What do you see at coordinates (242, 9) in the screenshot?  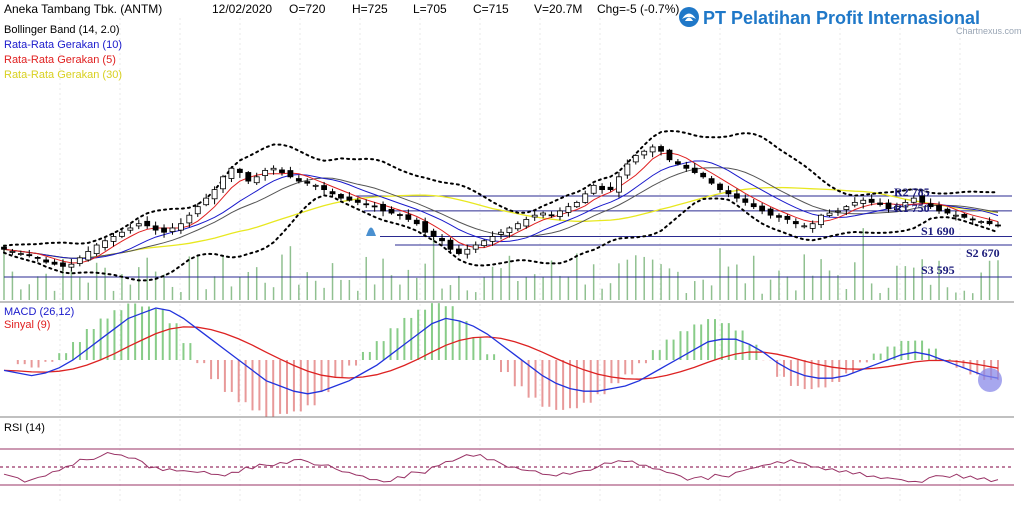 I see `quote-date: 12/02/2020` at bounding box center [242, 9].